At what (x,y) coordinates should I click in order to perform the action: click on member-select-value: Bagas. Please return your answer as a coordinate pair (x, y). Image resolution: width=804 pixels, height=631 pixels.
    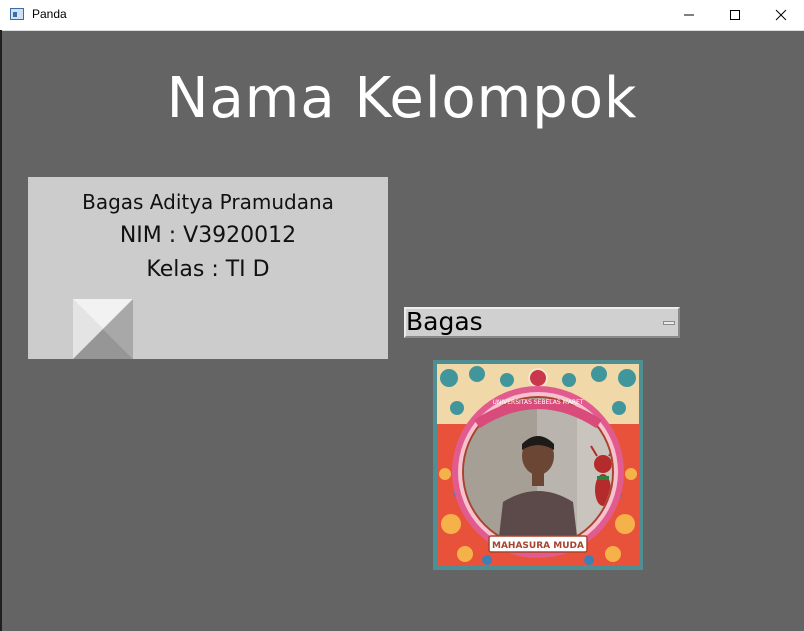
    Looking at the image, I should click on (444, 321).